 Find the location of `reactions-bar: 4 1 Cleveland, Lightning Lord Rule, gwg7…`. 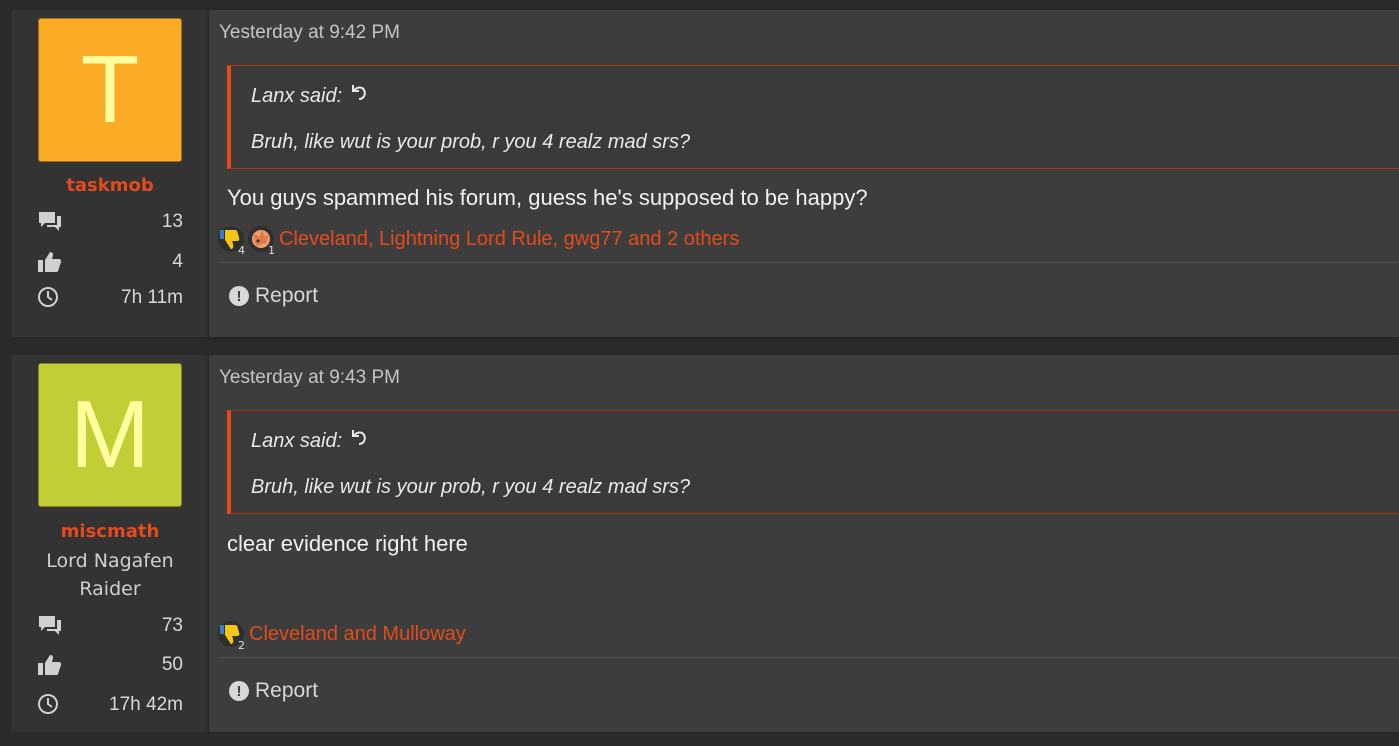

reactions-bar: 4 1 Cleveland, Lightning Lord Rule, gwg7… is located at coordinates (478, 240).